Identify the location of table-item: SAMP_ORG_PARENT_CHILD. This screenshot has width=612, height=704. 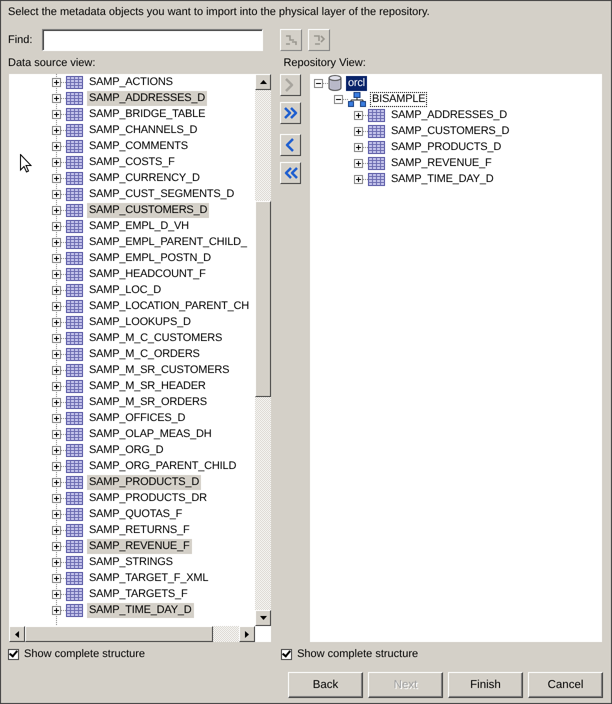
(162, 466).